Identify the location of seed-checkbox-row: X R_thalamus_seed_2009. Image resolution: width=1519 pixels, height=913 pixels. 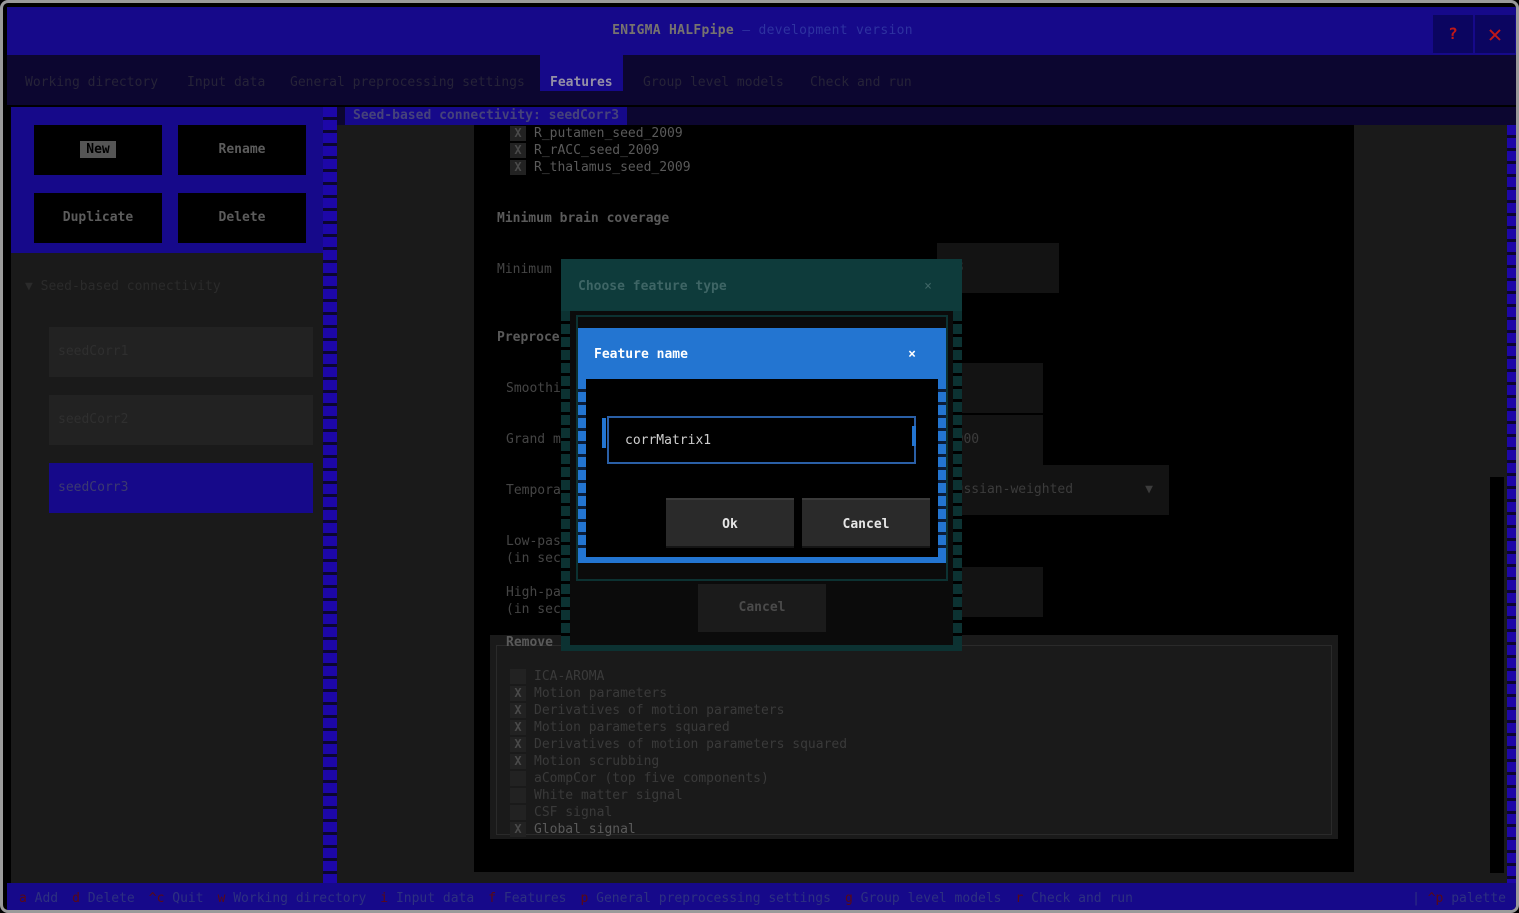
(600, 168).